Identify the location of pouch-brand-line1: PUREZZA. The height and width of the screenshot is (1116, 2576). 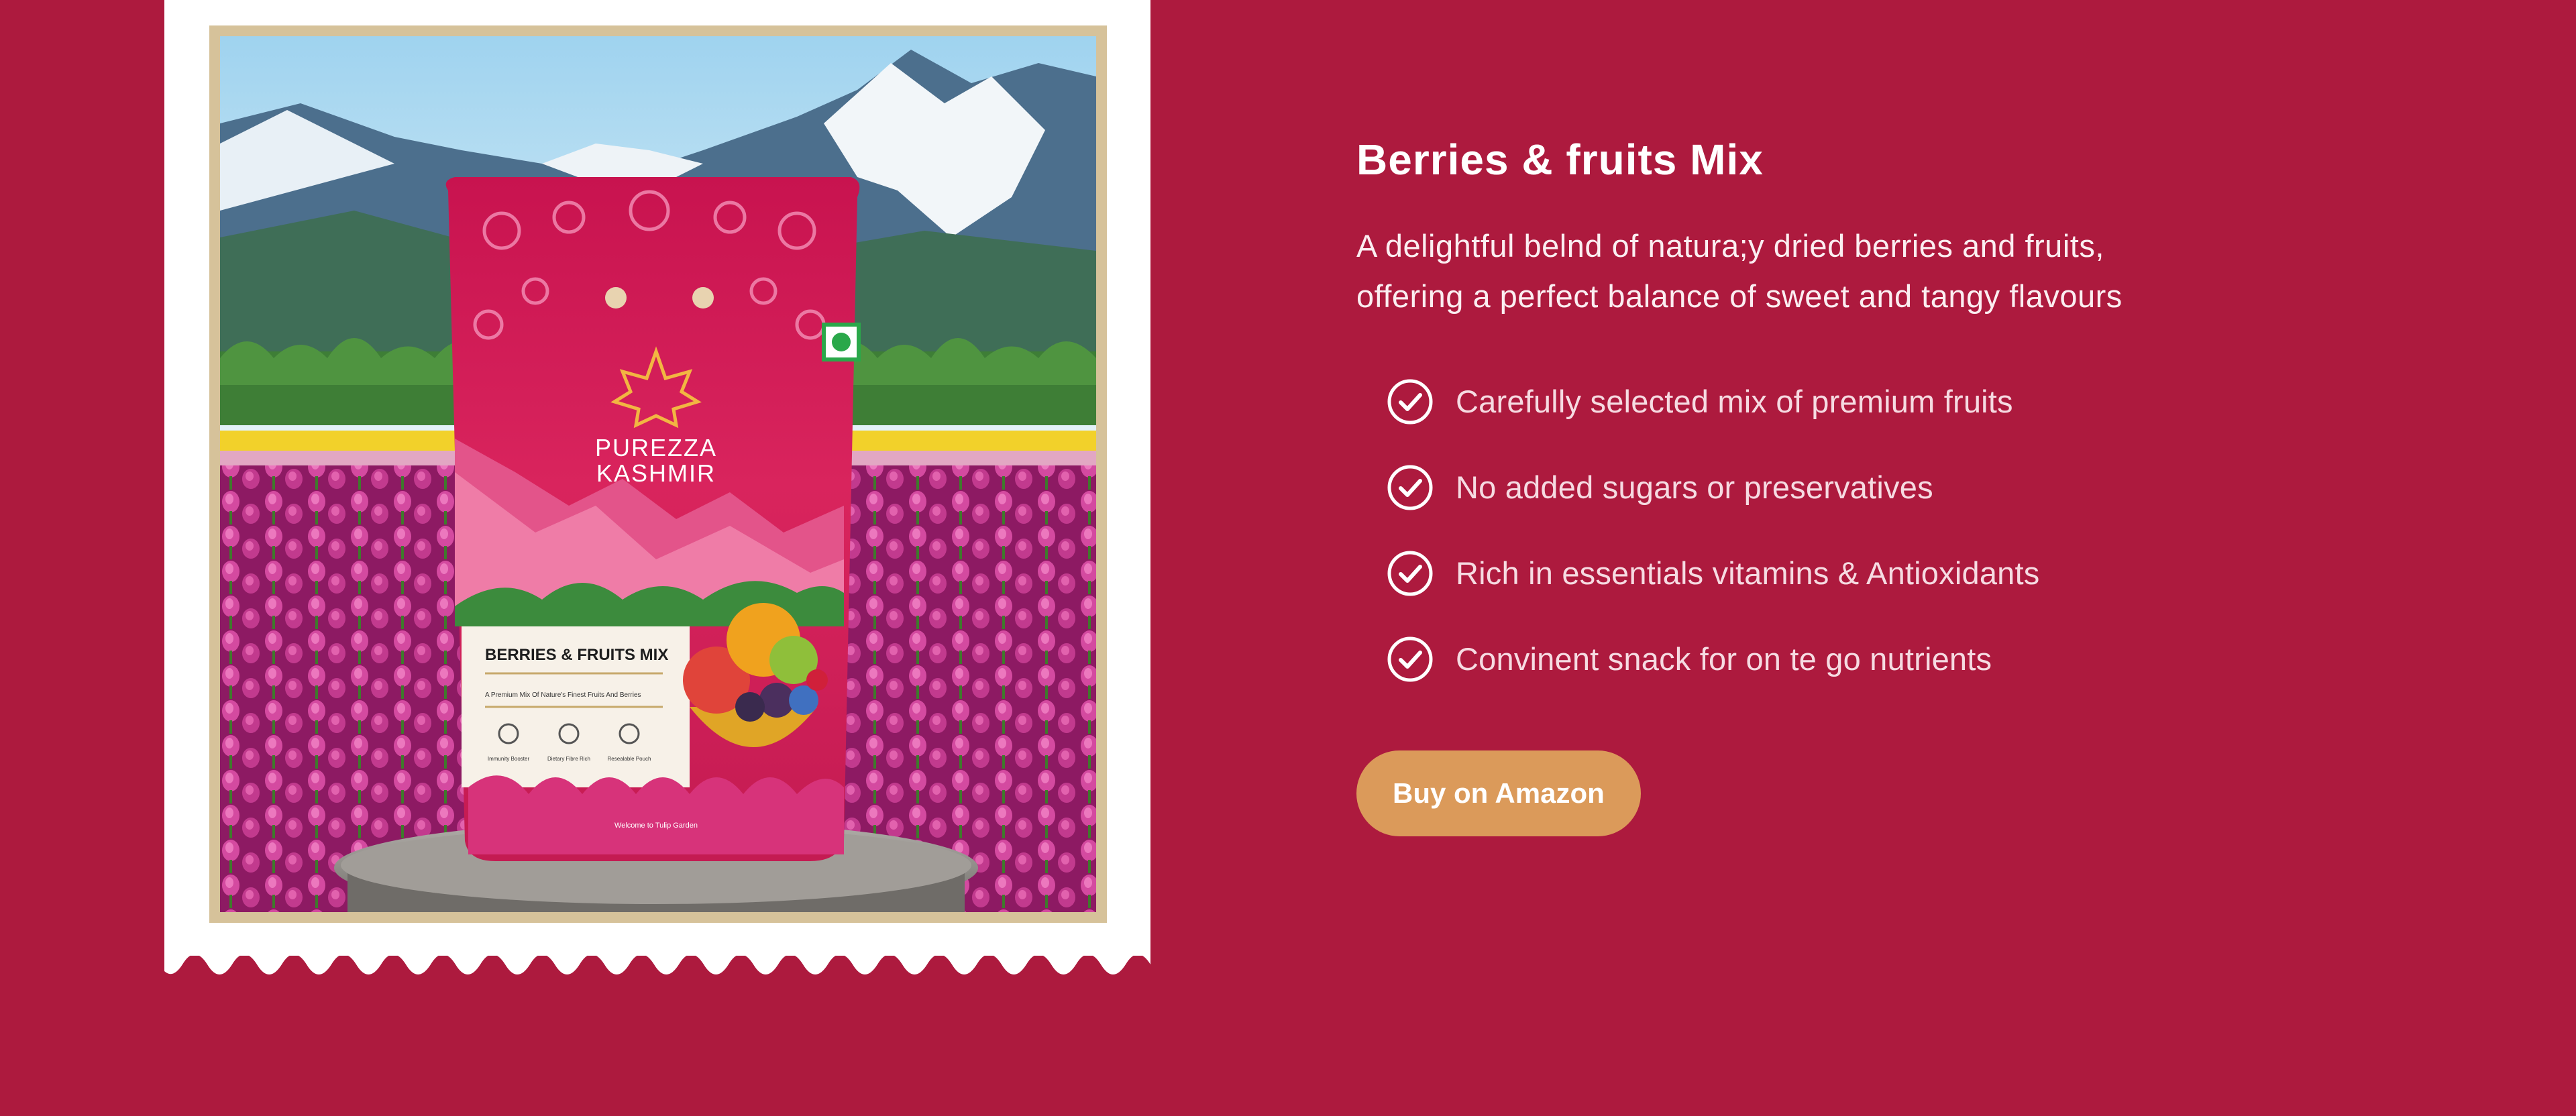
(656, 447).